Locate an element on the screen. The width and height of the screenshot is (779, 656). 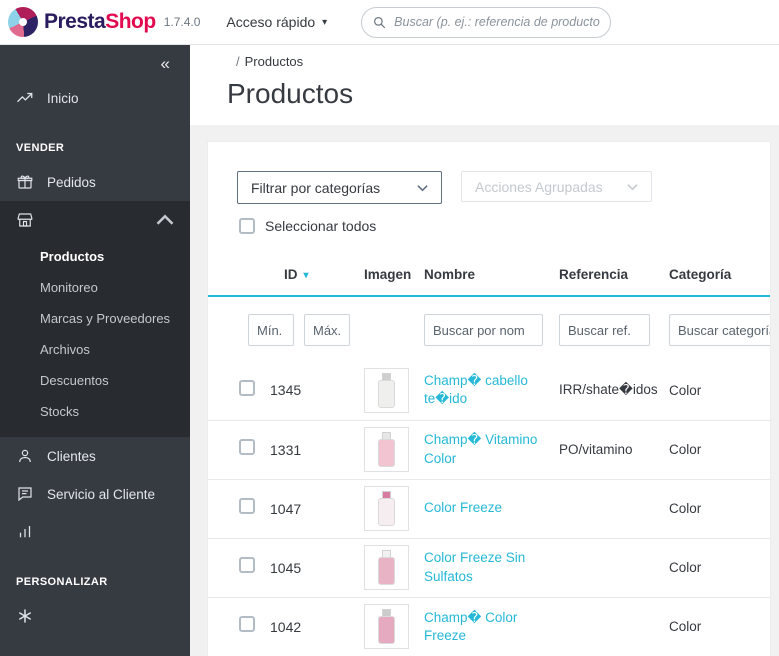
filter-max-input is located at coordinates (327, 330).